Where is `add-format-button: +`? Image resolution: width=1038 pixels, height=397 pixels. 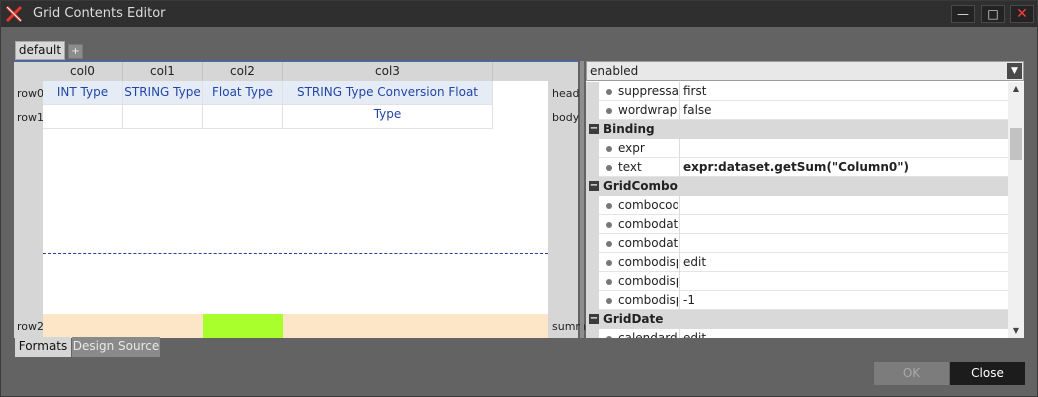 add-format-button: + is located at coordinates (75, 51).